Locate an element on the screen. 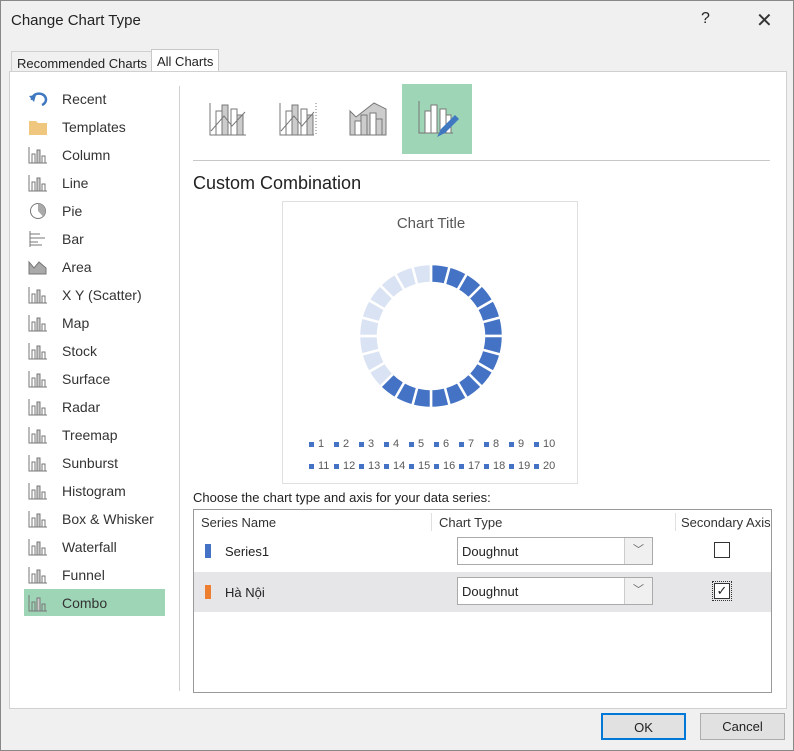 The width and height of the screenshot is (794, 751). legend-entry: 17 is located at coordinates (469, 466).